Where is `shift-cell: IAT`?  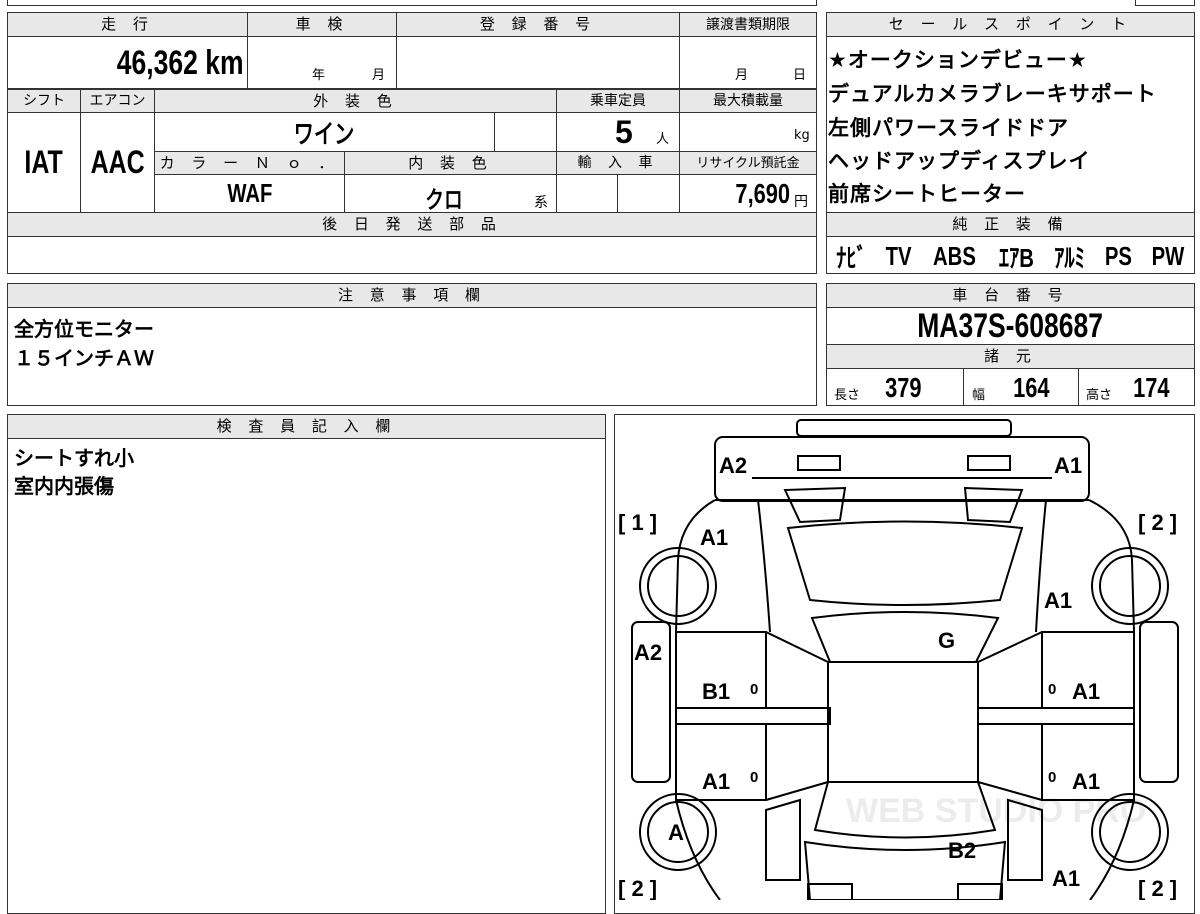 shift-cell: IAT is located at coordinates (44, 162).